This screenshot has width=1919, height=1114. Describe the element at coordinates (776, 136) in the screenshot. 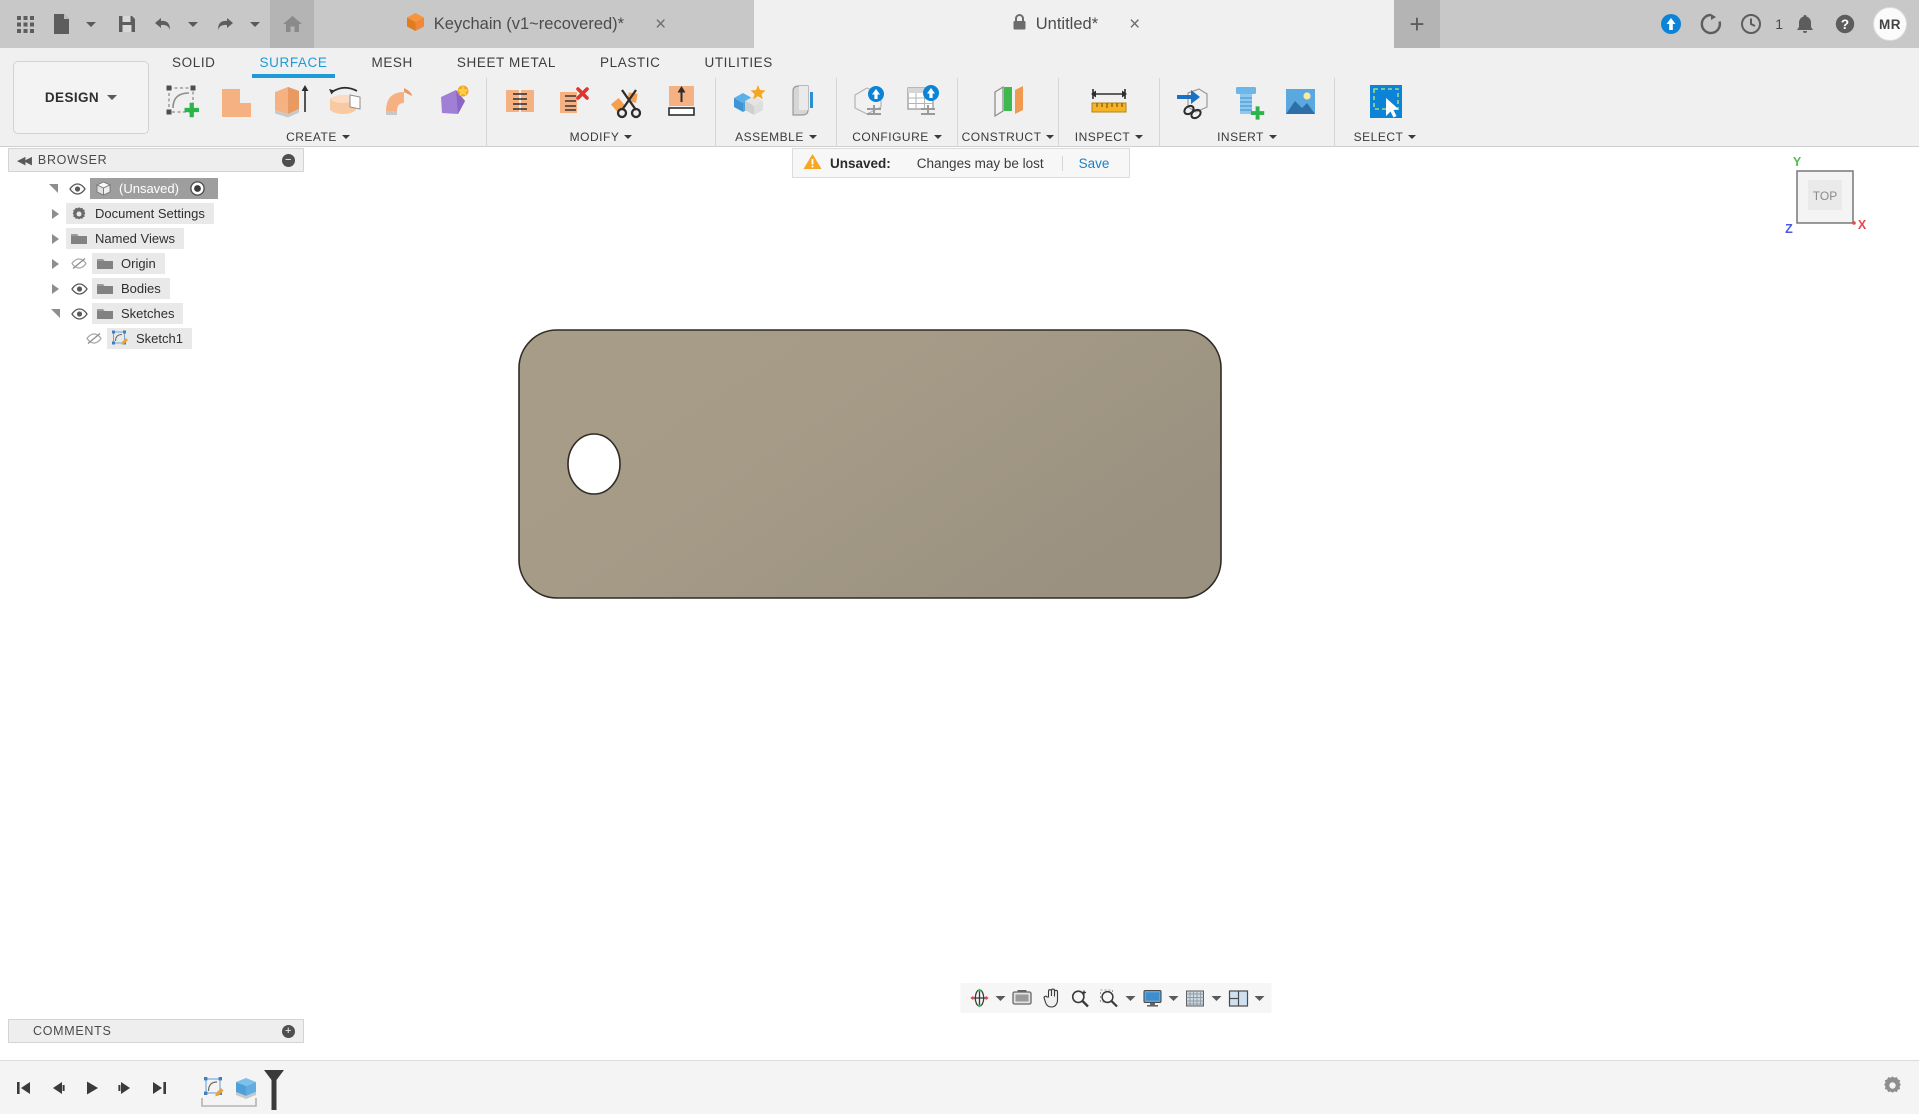

I see `ribbon-panel-label-assemble: ASSEMBLE` at that location.